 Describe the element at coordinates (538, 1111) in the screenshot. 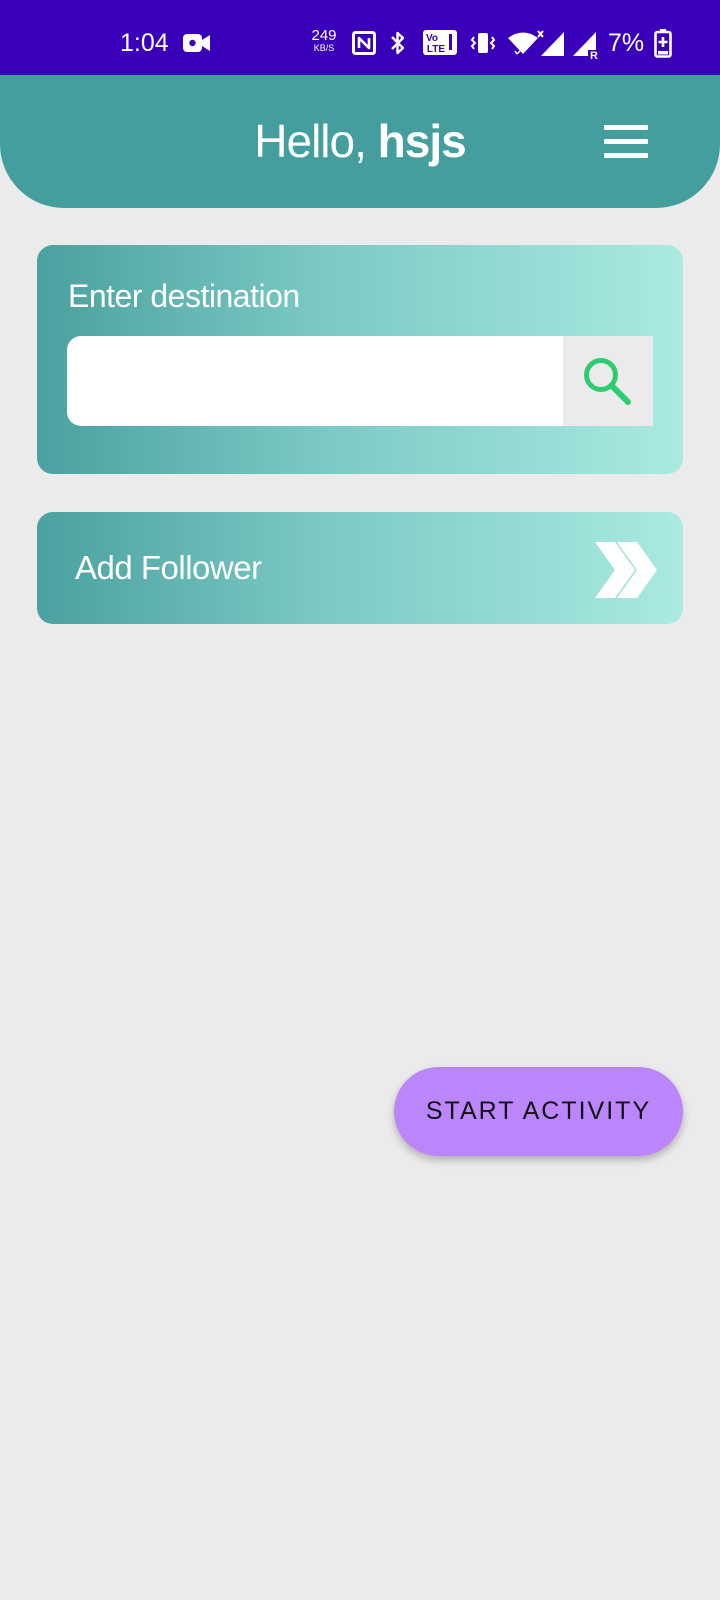

I see `start-activity-button: START ACTIVITY` at that location.